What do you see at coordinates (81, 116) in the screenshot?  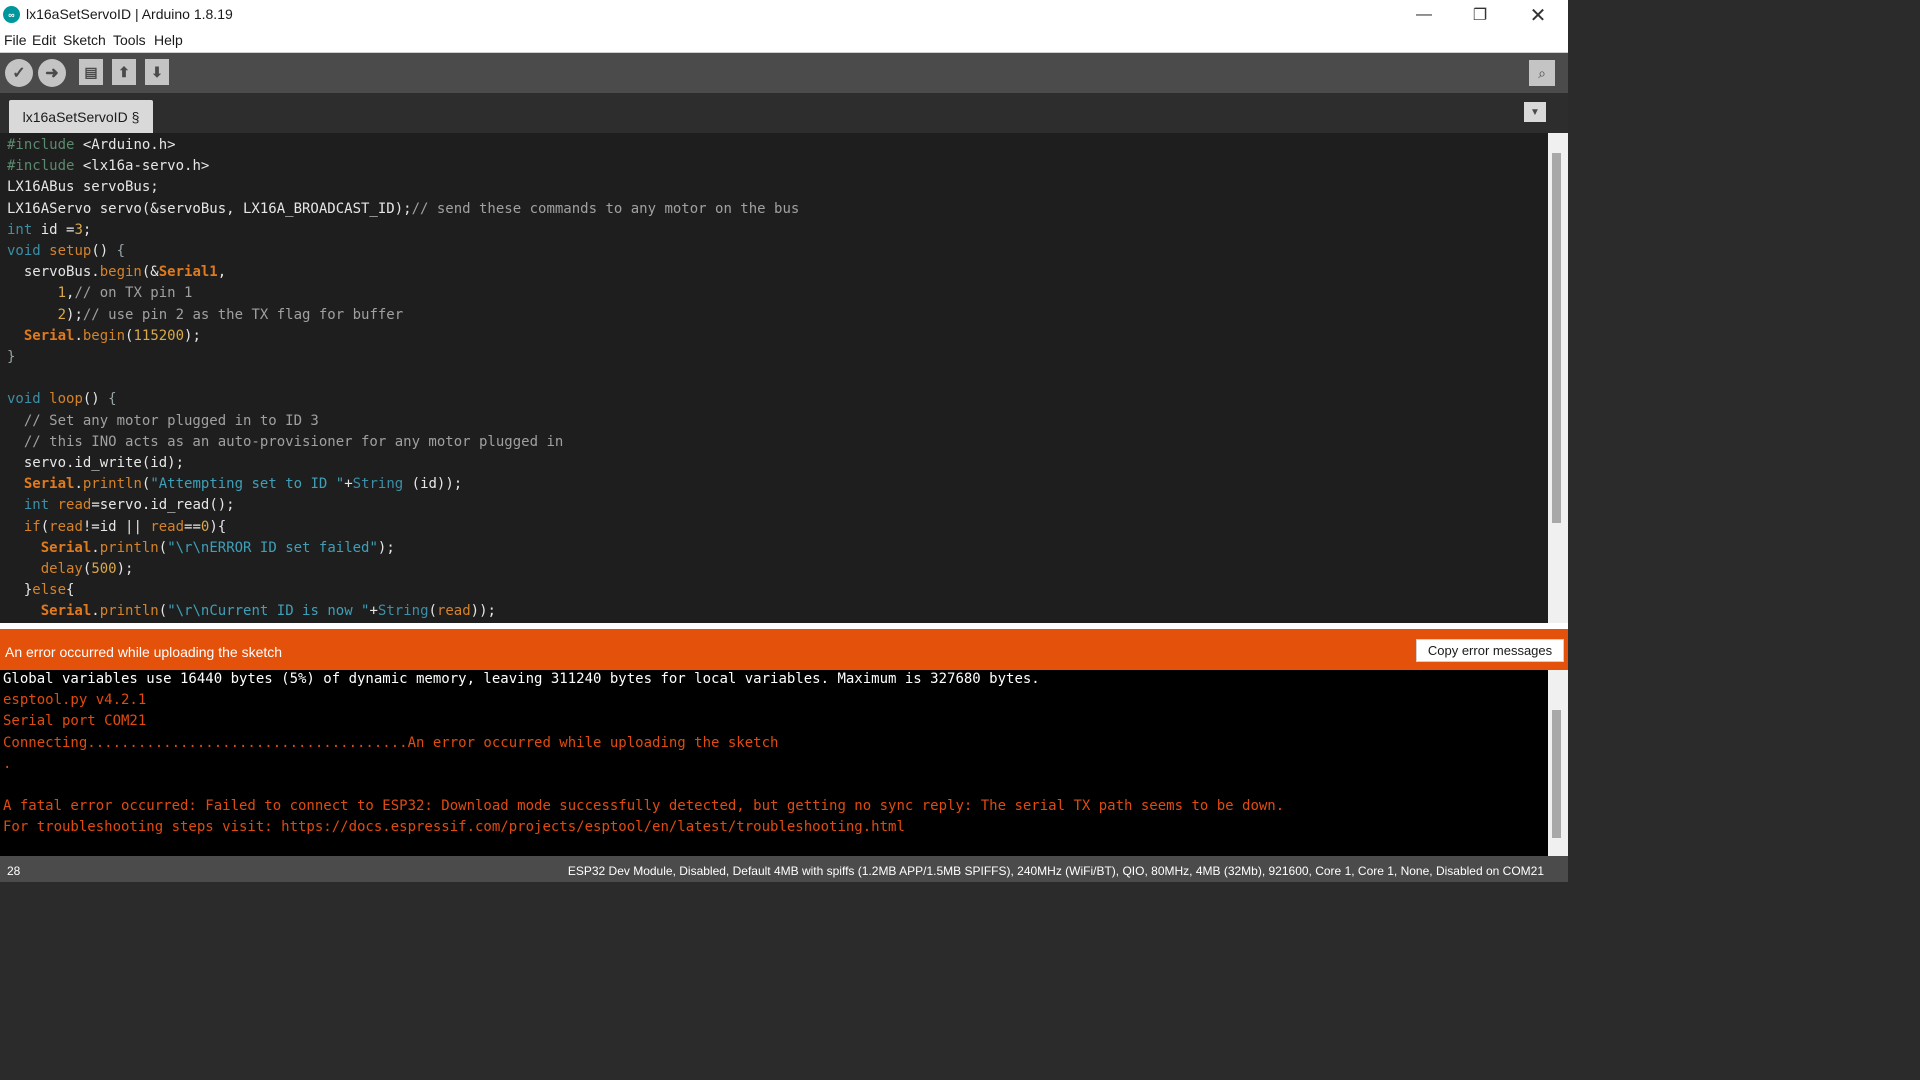 I see `tab-sketch: lx16aSetServoID §` at bounding box center [81, 116].